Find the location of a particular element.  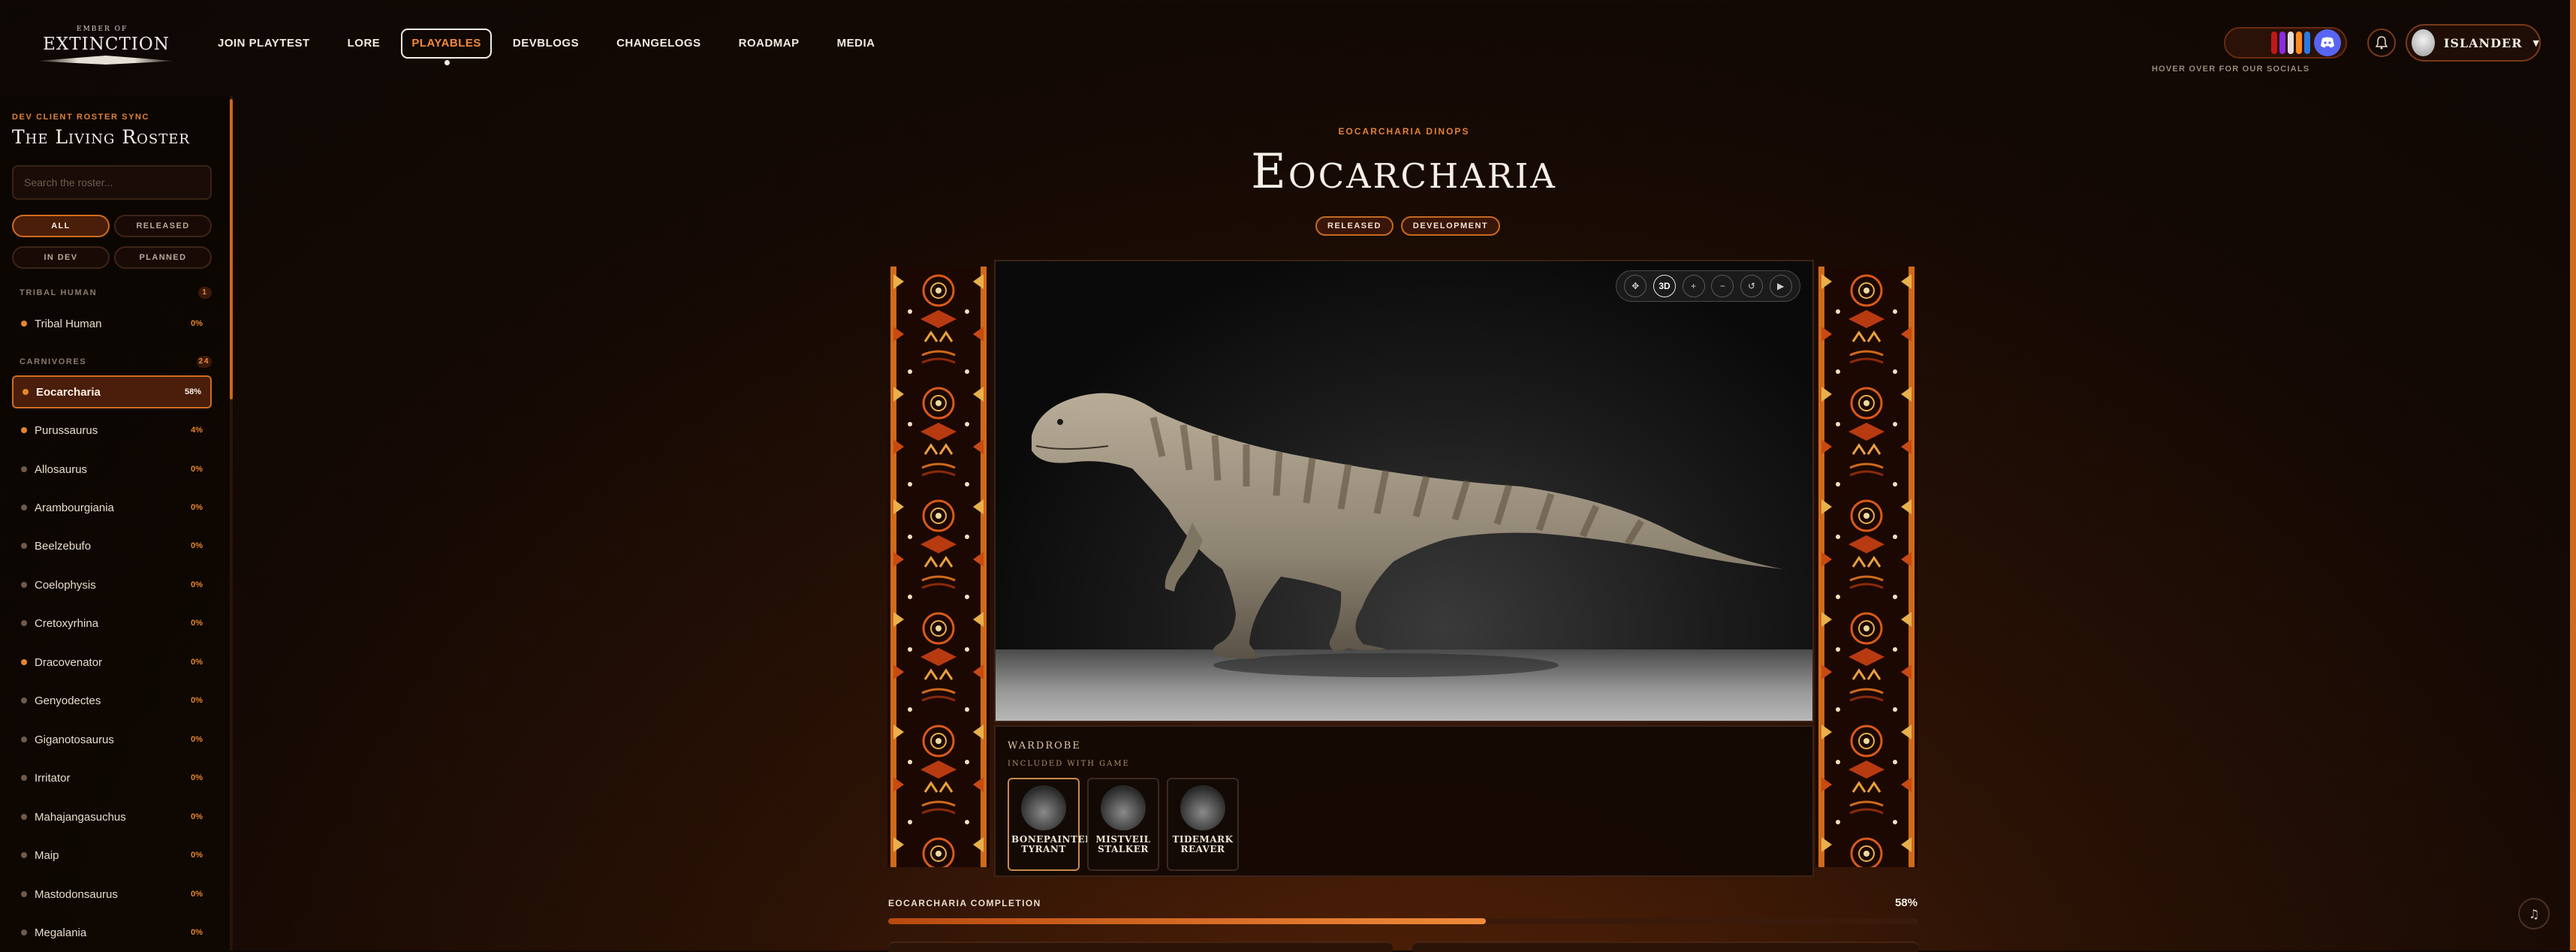

roster-item-arambourgiania: Arambourgiania 0% is located at coordinates (112, 507).